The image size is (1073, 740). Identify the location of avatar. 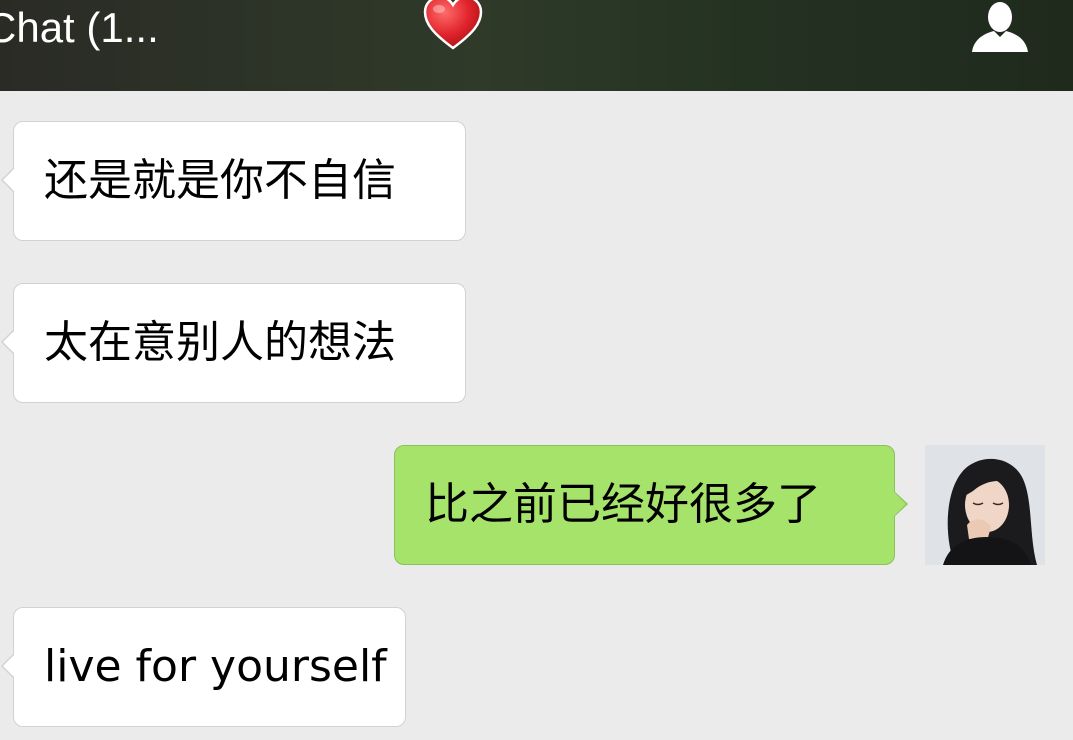
(985, 505).